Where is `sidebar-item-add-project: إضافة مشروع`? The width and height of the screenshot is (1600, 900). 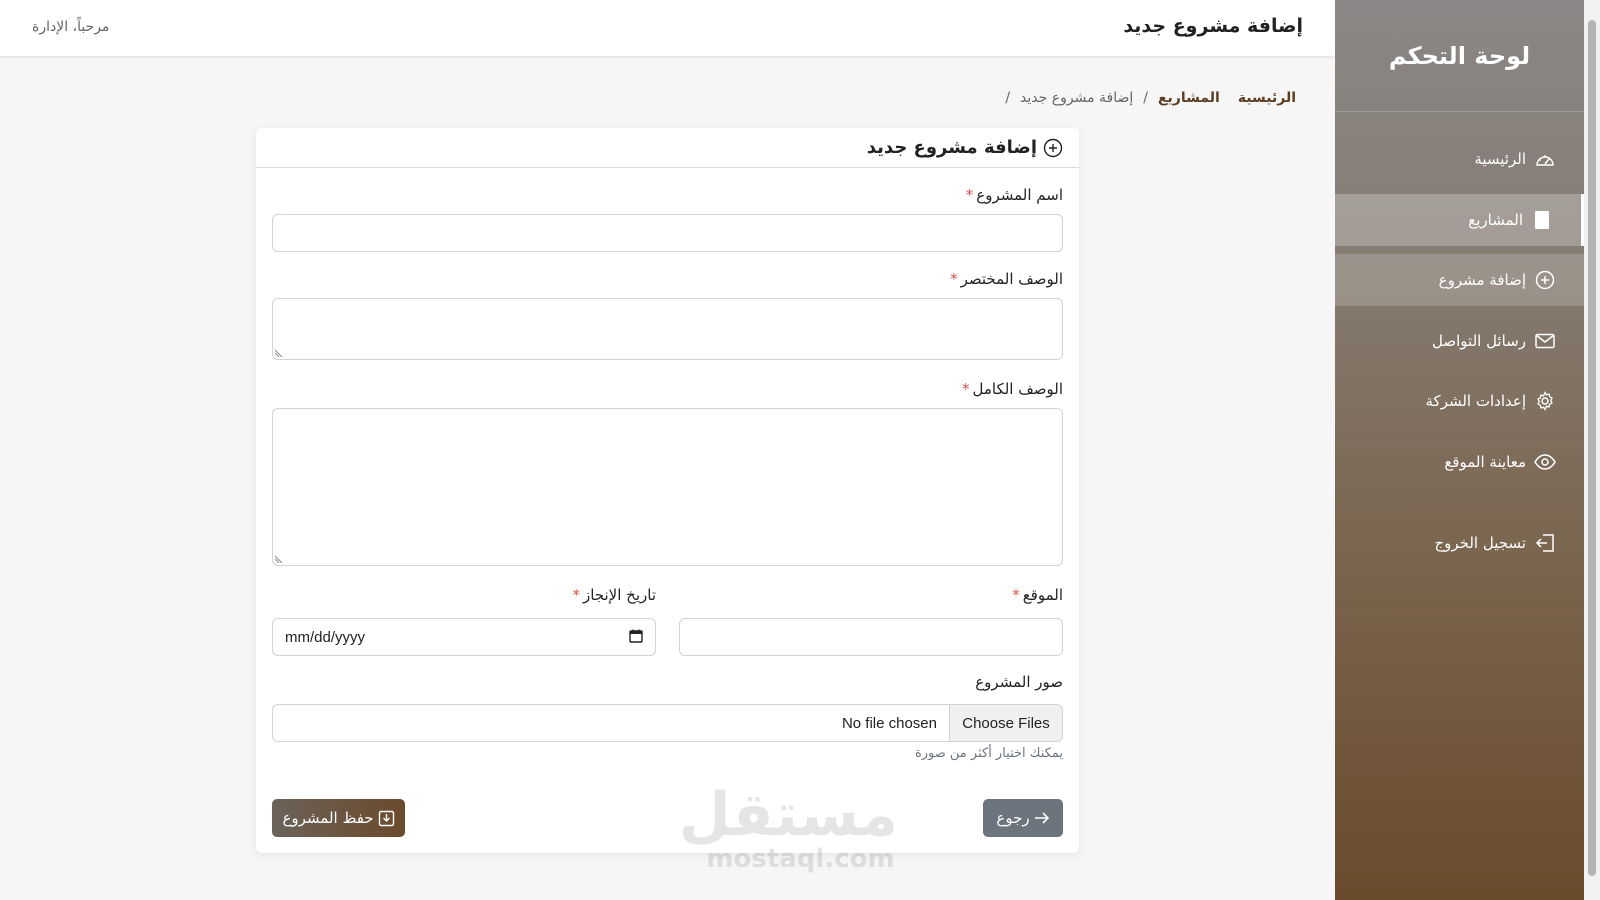 sidebar-item-add-project: إضافة مشروع is located at coordinates (1459, 280).